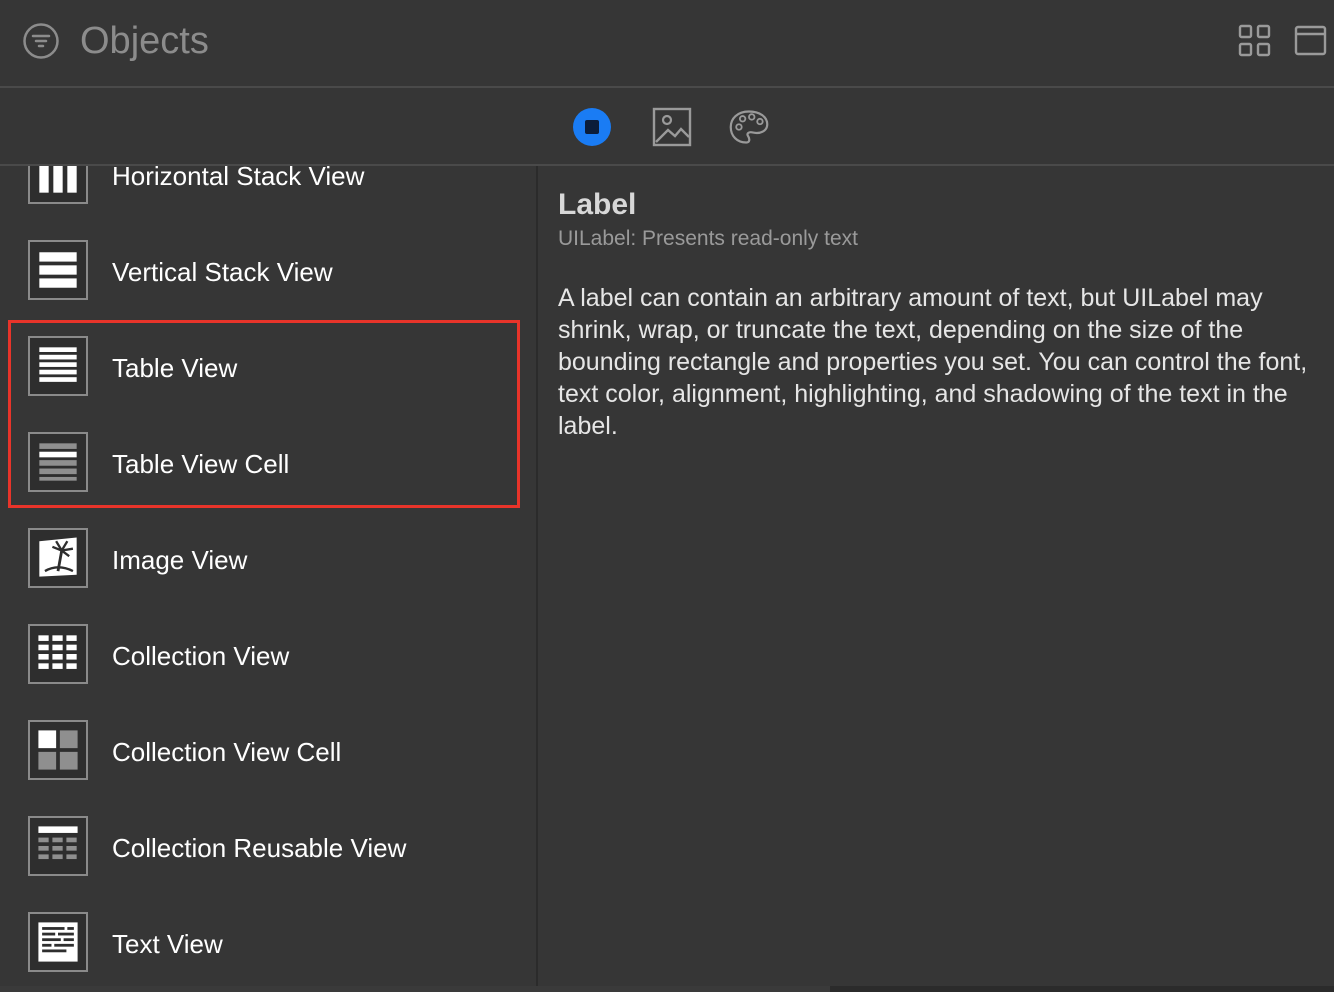 Image resolution: width=1334 pixels, height=992 pixels. What do you see at coordinates (1311, 41) in the screenshot?
I see `window-icon` at bounding box center [1311, 41].